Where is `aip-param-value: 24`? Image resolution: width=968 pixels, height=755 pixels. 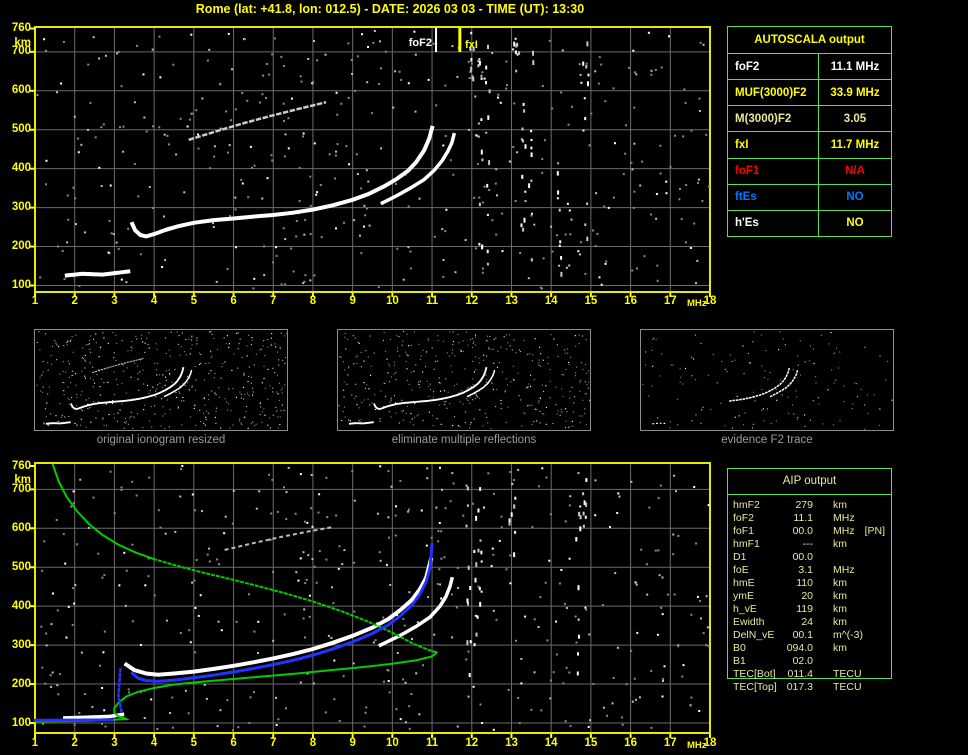
aip-param-value: 24 is located at coordinates (807, 622).